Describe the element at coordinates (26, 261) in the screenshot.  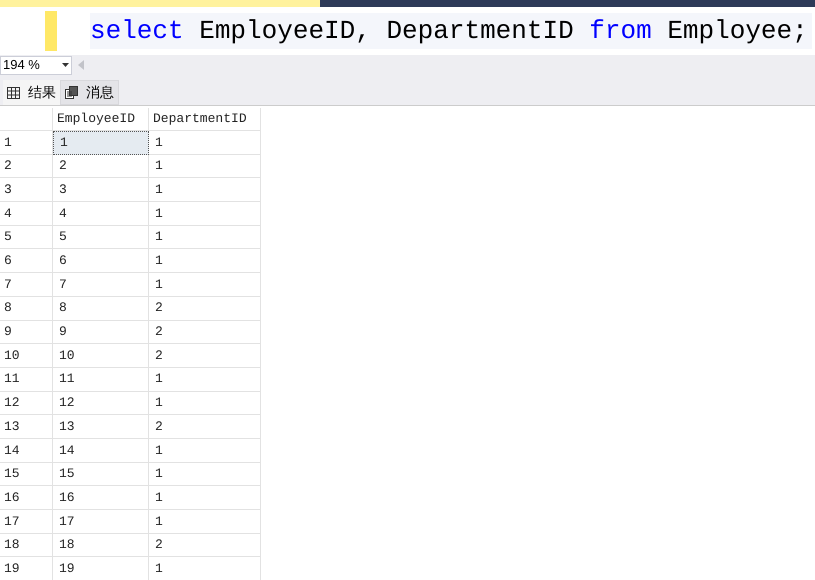
I see `row-number: 6` at that location.